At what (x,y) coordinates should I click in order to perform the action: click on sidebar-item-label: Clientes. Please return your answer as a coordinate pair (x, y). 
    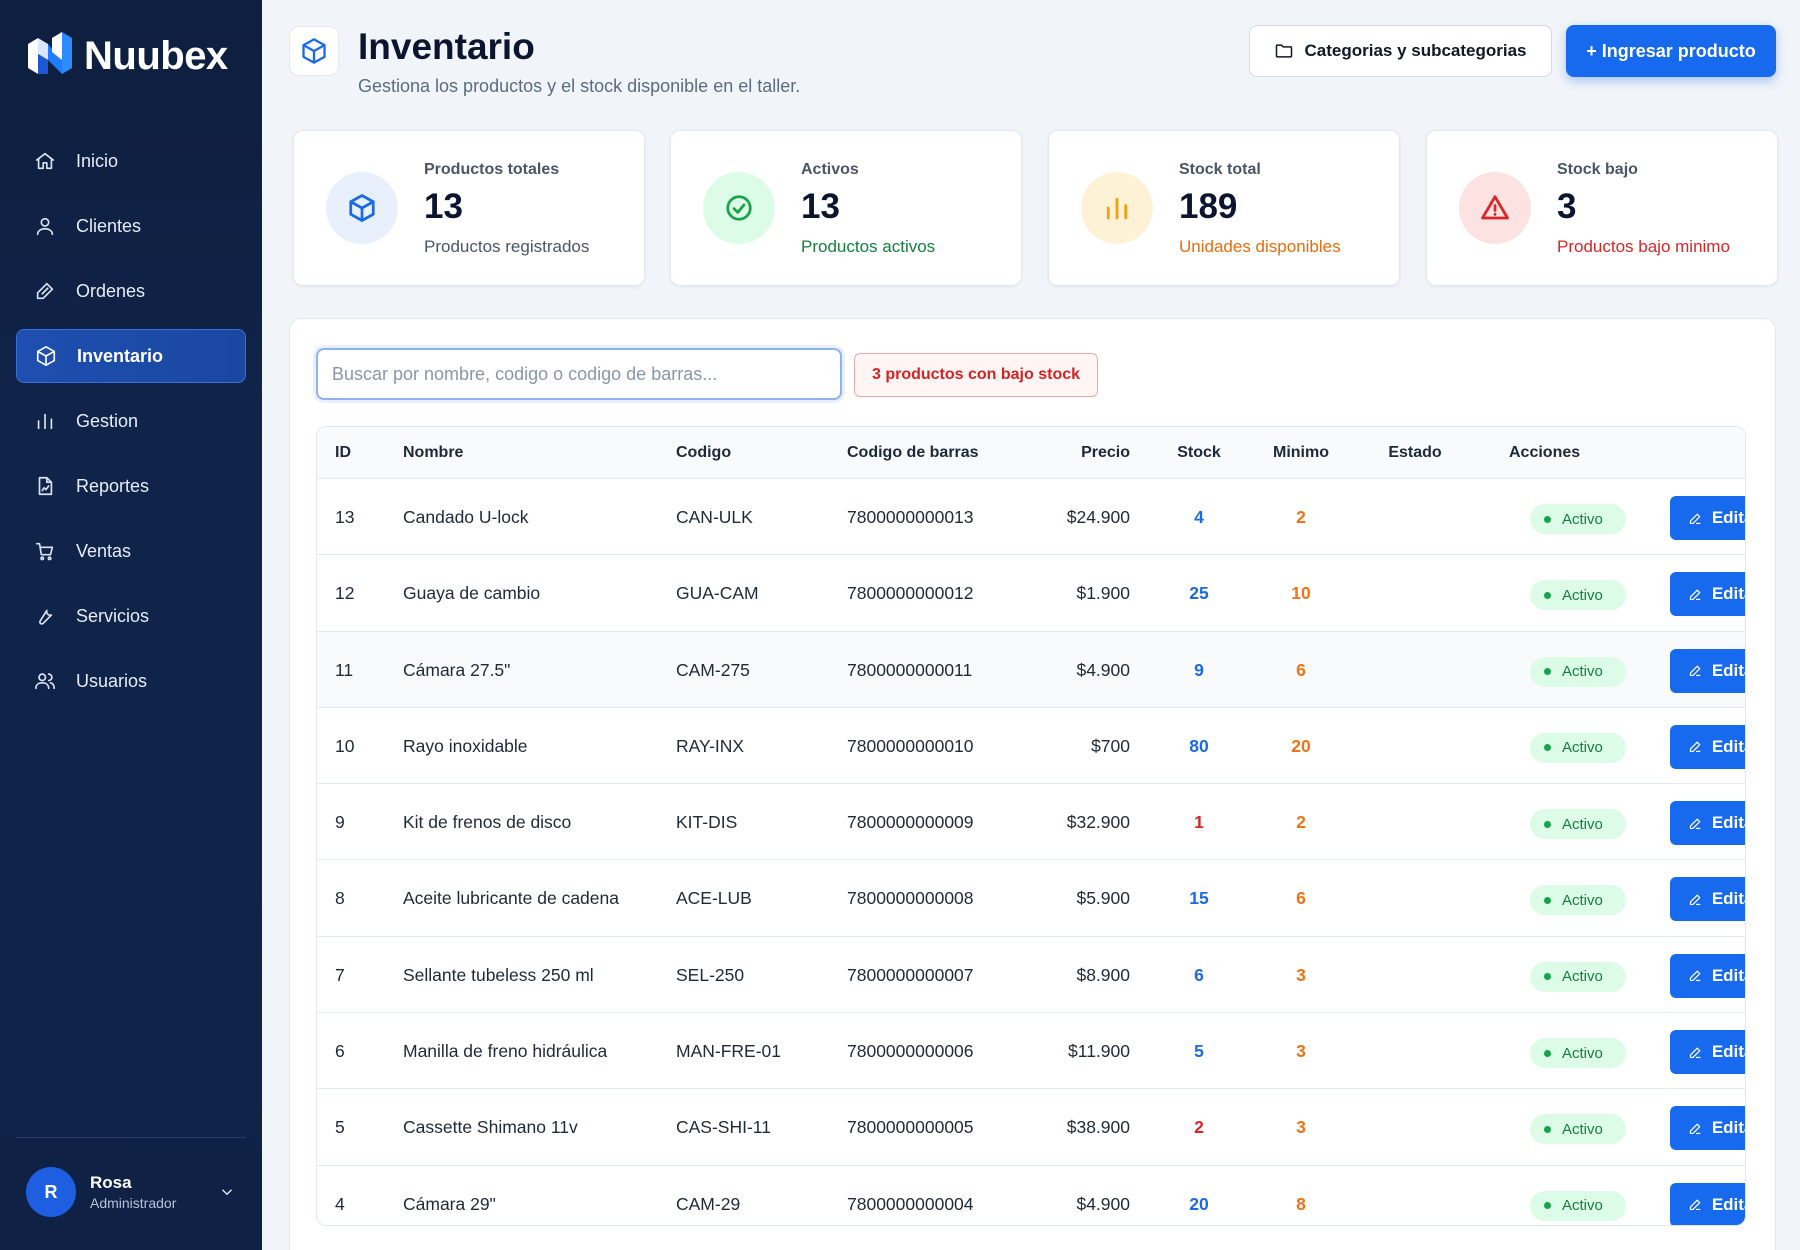
    Looking at the image, I should click on (109, 225).